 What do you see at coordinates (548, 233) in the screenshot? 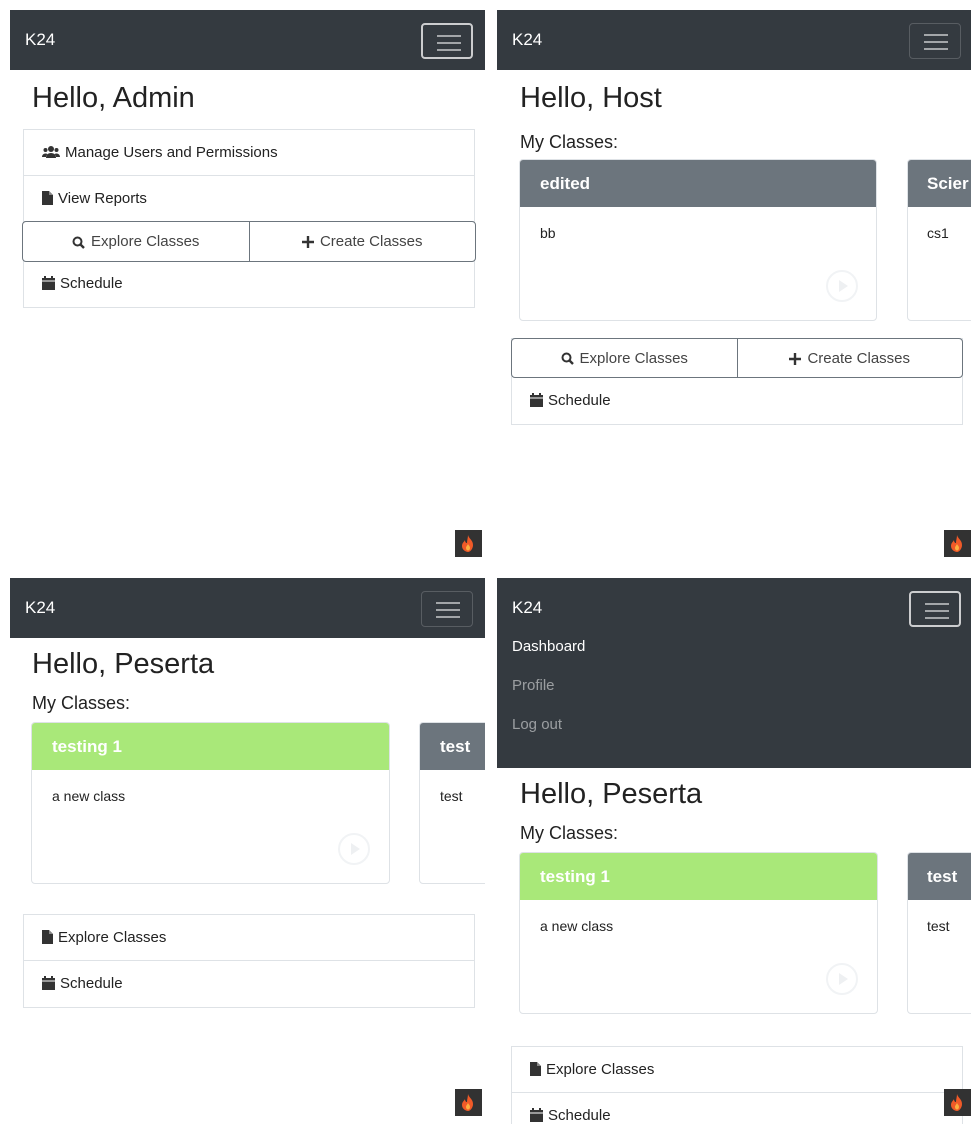
I see `class-card-description: bb` at bounding box center [548, 233].